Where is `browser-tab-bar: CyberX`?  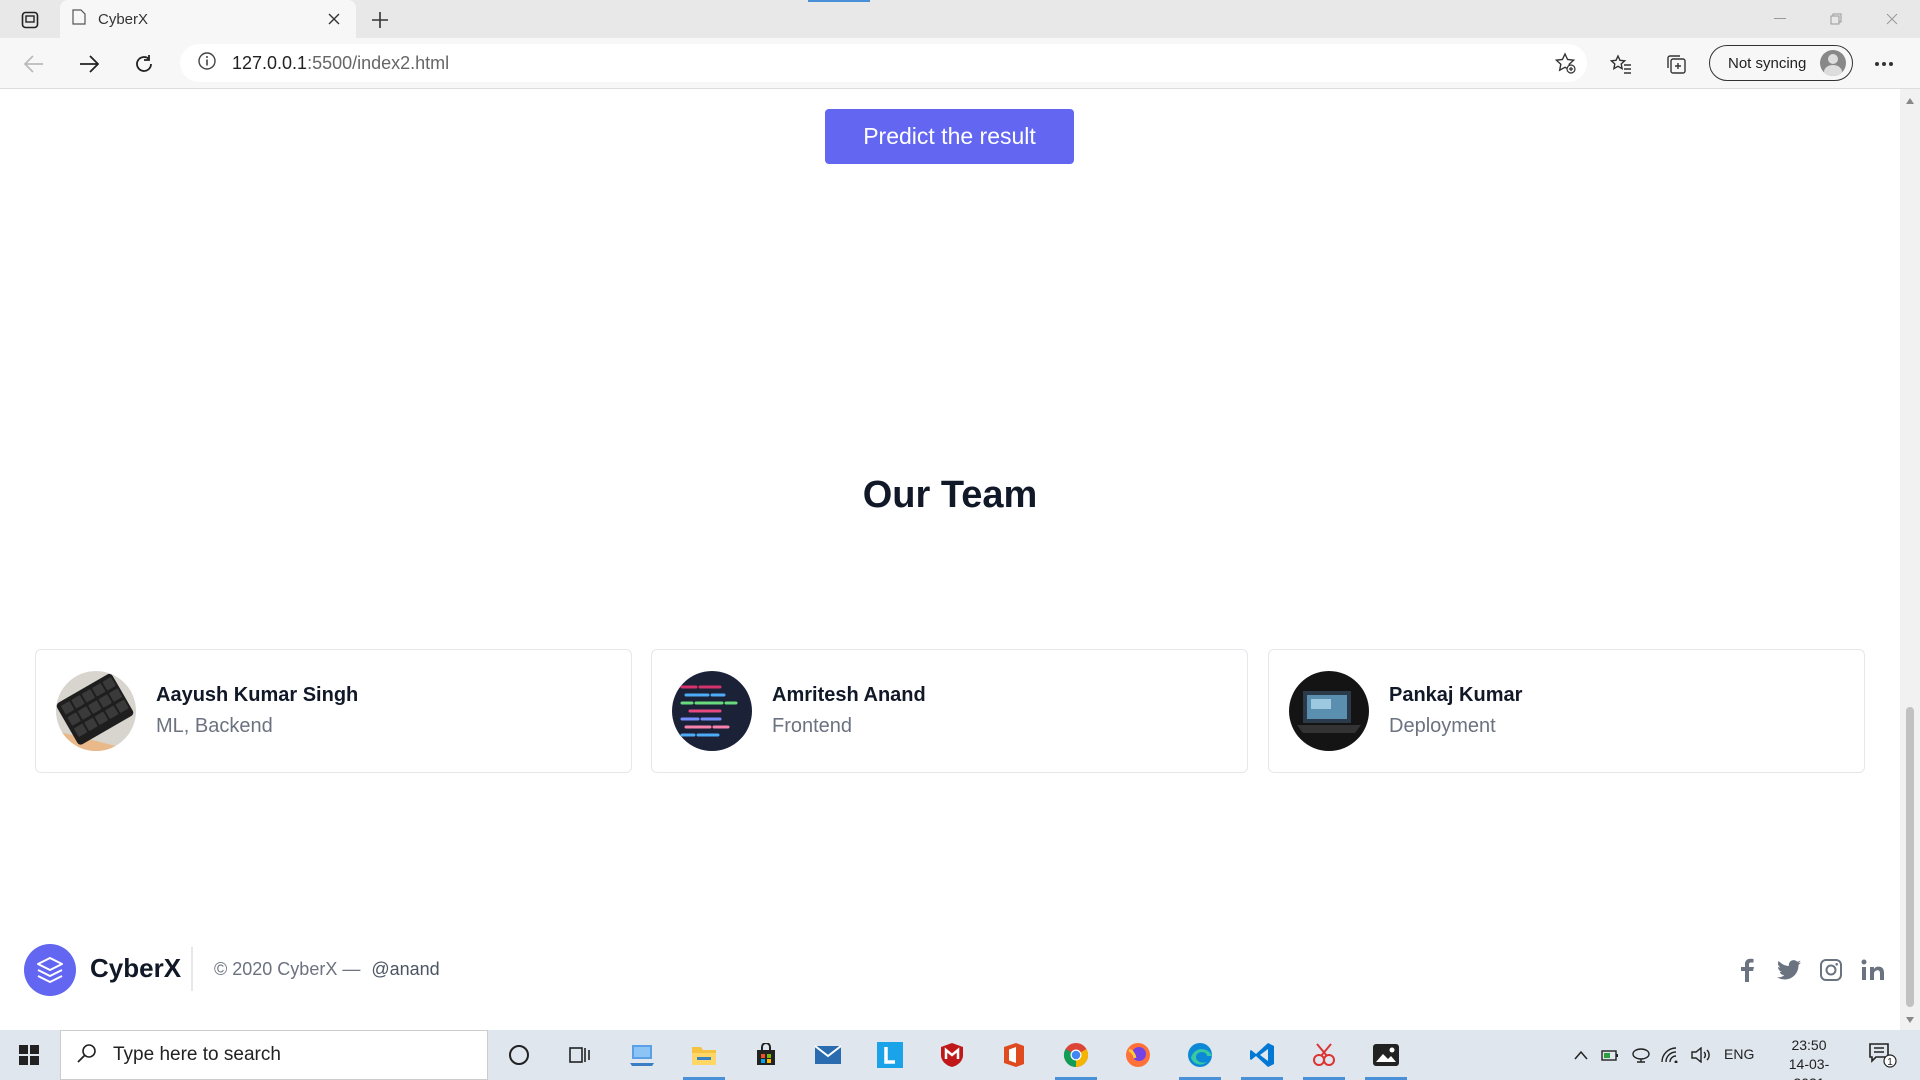
browser-tab-bar: CyberX is located at coordinates (960, 19).